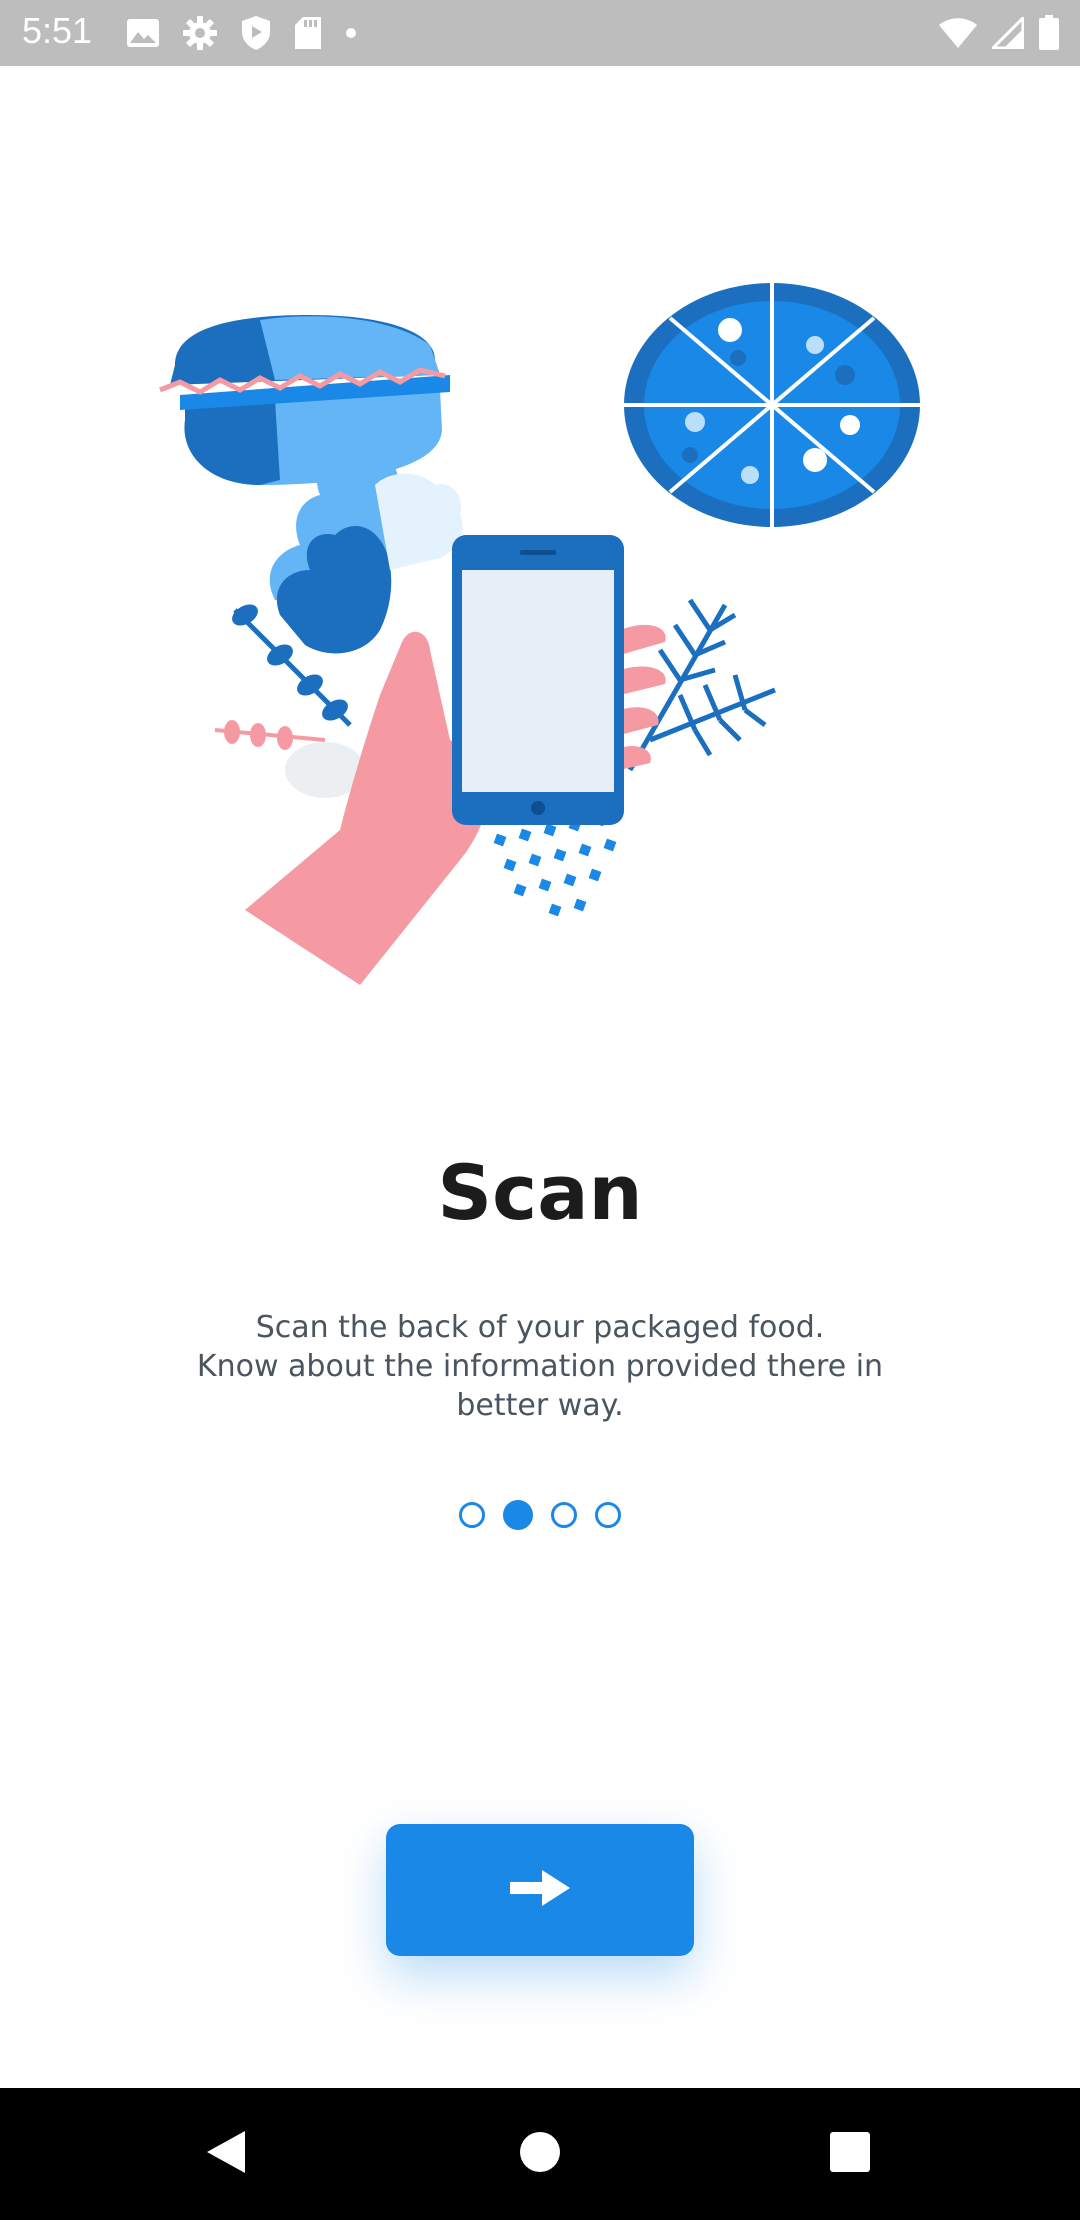 This screenshot has width=1080, height=2220. What do you see at coordinates (304, 400) in the screenshot?
I see `burger-image` at bounding box center [304, 400].